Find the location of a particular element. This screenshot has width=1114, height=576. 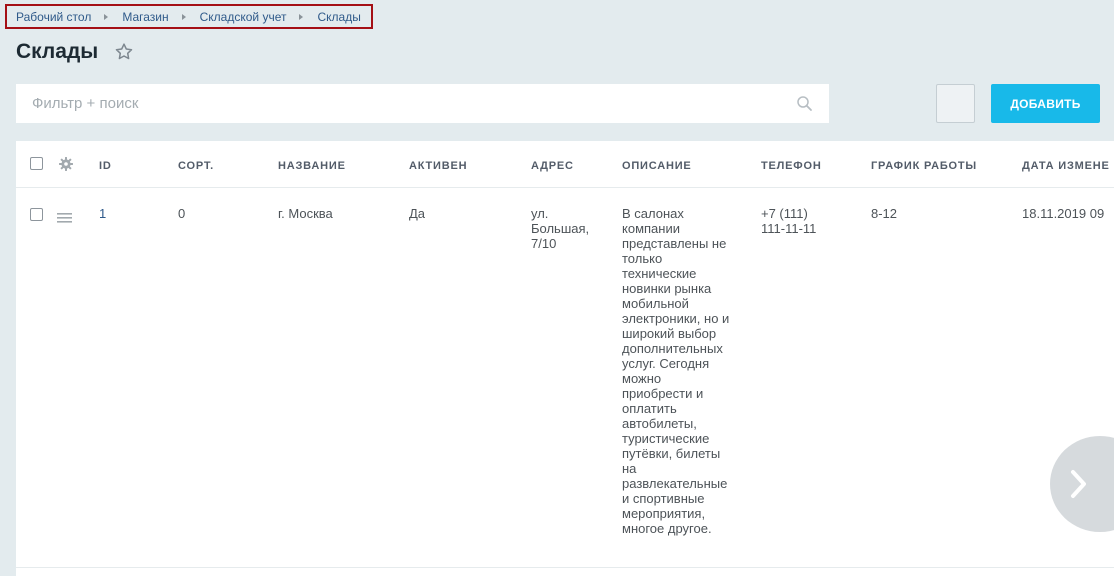

breadcrumb-item-shop: Магазин is located at coordinates (145, 17).